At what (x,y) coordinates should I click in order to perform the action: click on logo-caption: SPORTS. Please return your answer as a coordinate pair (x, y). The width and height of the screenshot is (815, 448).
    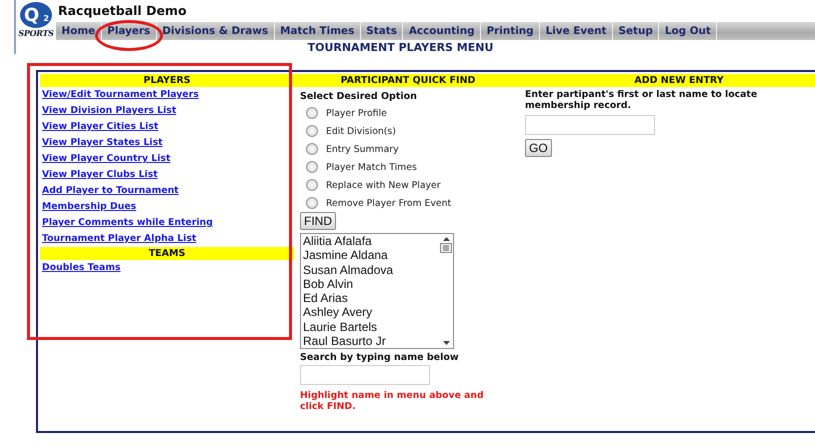
    Looking at the image, I should click on (36, 33).